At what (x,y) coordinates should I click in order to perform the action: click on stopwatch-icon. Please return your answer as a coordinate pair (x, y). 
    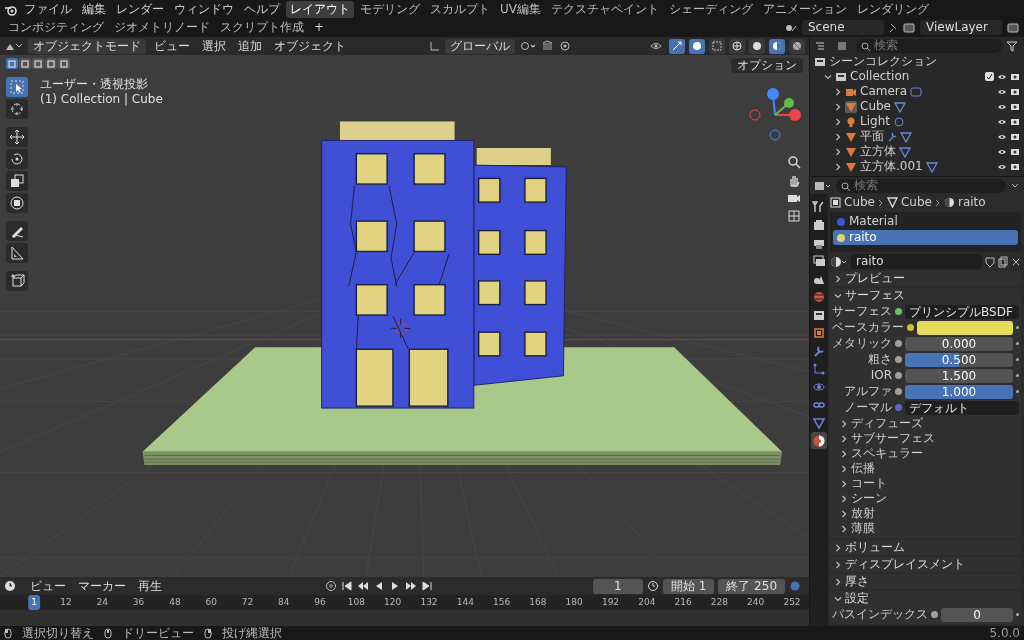
    Looking at the image, I should click on (652, 586).